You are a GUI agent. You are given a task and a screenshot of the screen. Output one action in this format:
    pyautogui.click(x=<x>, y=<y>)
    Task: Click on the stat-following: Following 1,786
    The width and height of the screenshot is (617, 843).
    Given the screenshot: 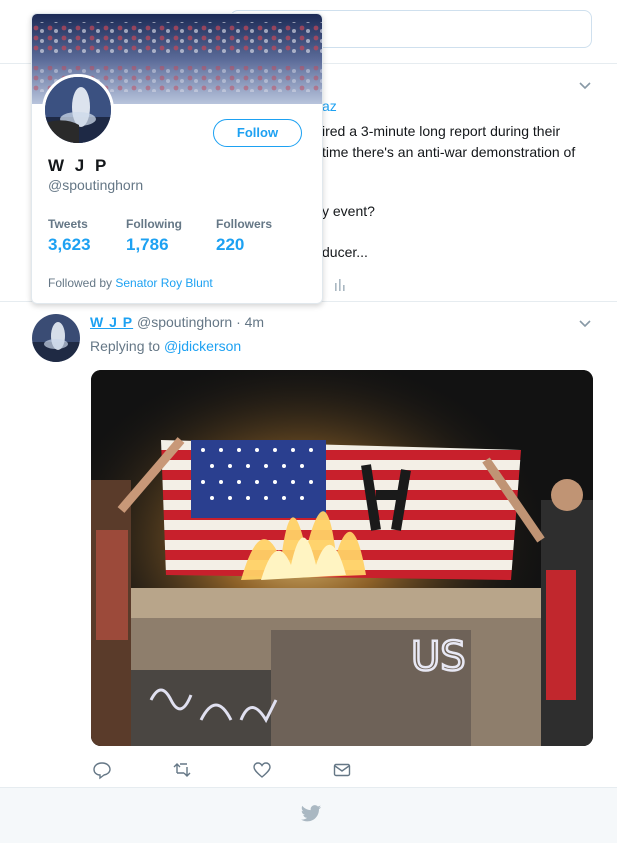 What is the action you would take?
    pyautogui.click(x=154, y=236)
    